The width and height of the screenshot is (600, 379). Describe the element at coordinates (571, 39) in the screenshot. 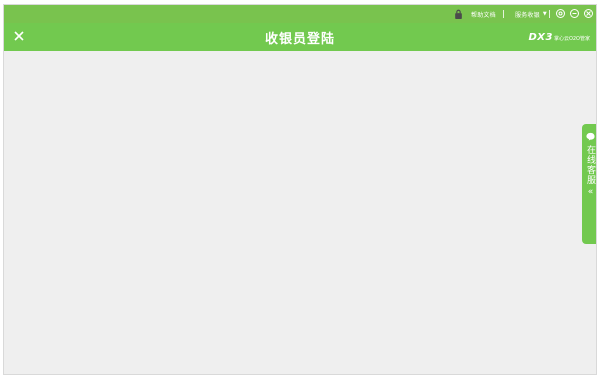

I see `brand-subtitle: 掌心云O2O管家` at that location.